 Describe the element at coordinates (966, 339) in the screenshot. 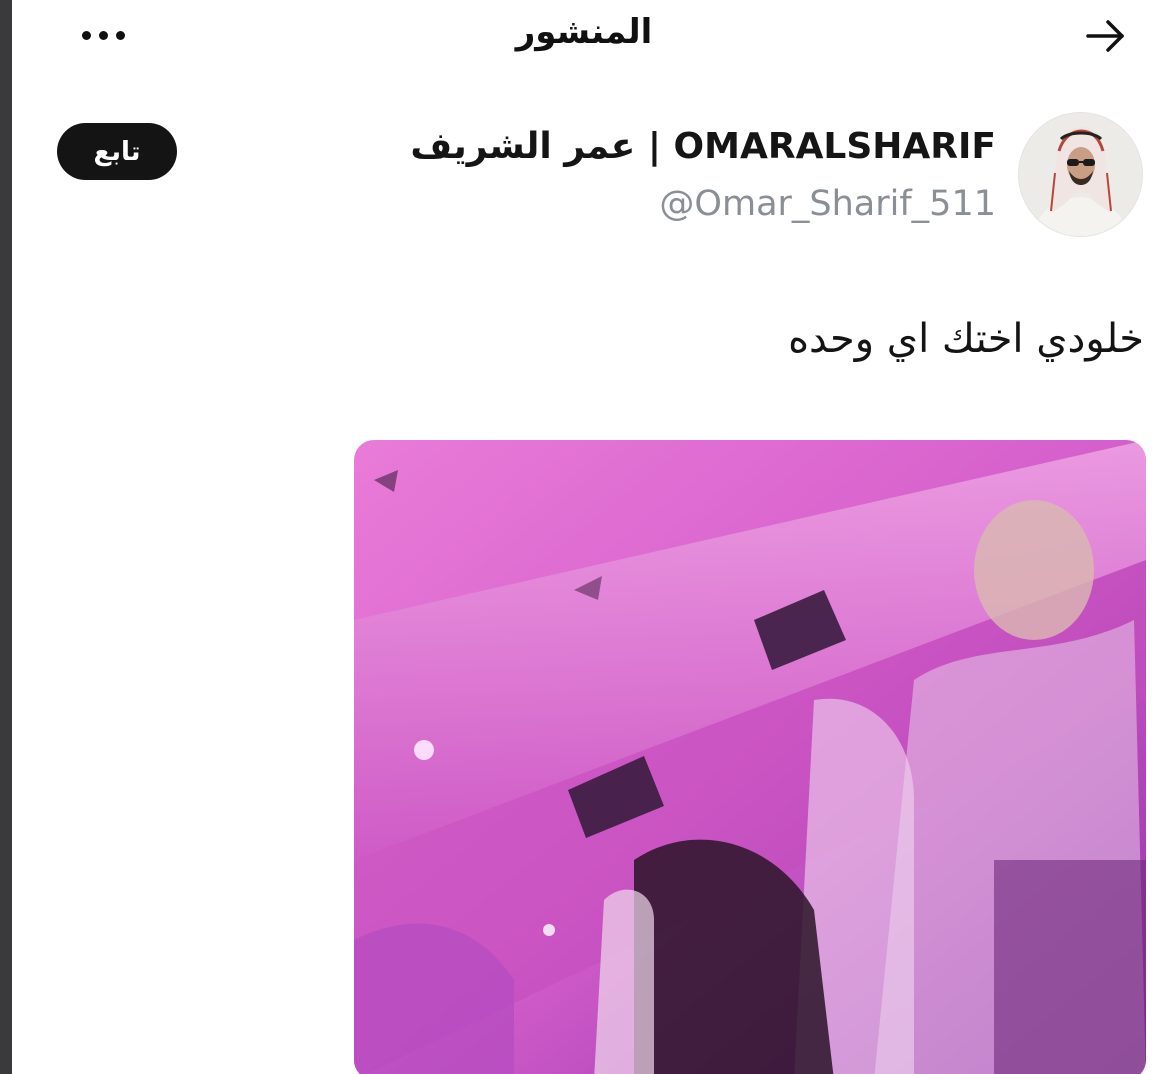

I see `post-text: خلودي اختك اي وحده` at that location.